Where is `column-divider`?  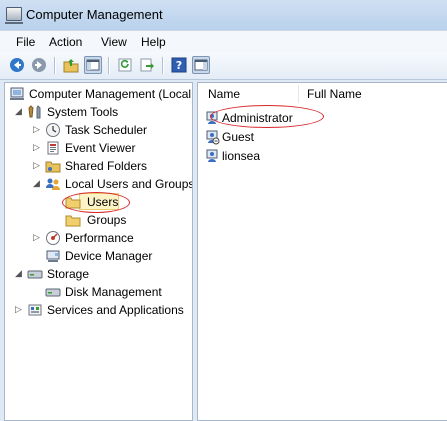
column-divider is located at coordinates (298, 94).